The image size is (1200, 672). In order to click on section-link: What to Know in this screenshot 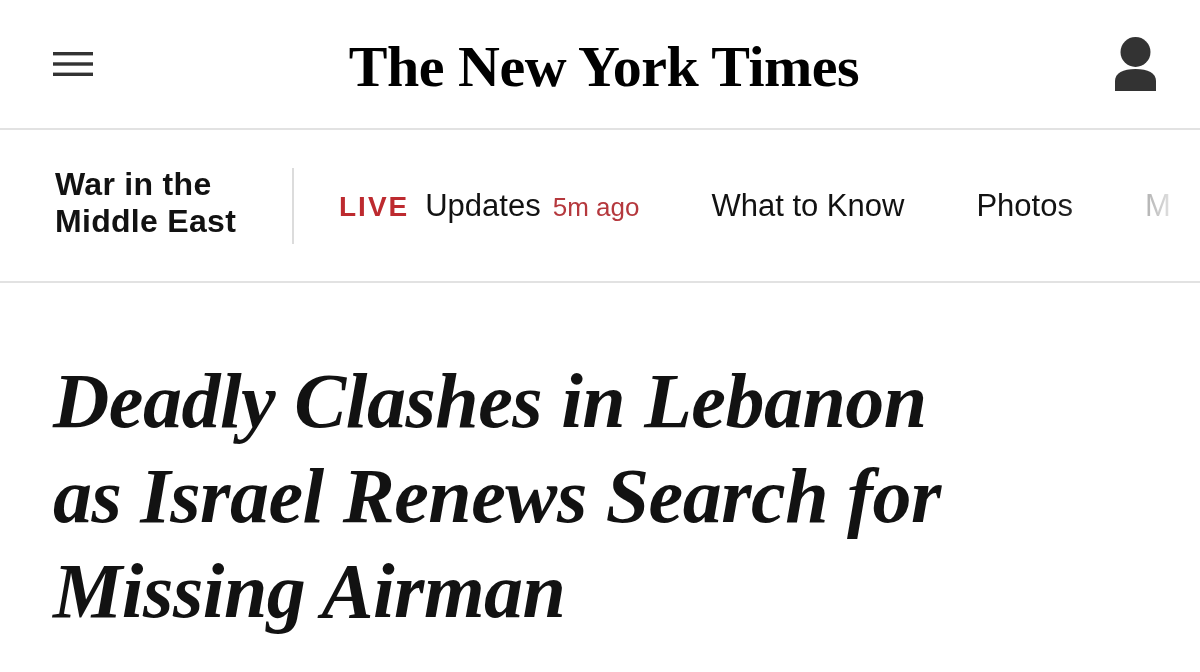, I will do `click(808, 205)`.